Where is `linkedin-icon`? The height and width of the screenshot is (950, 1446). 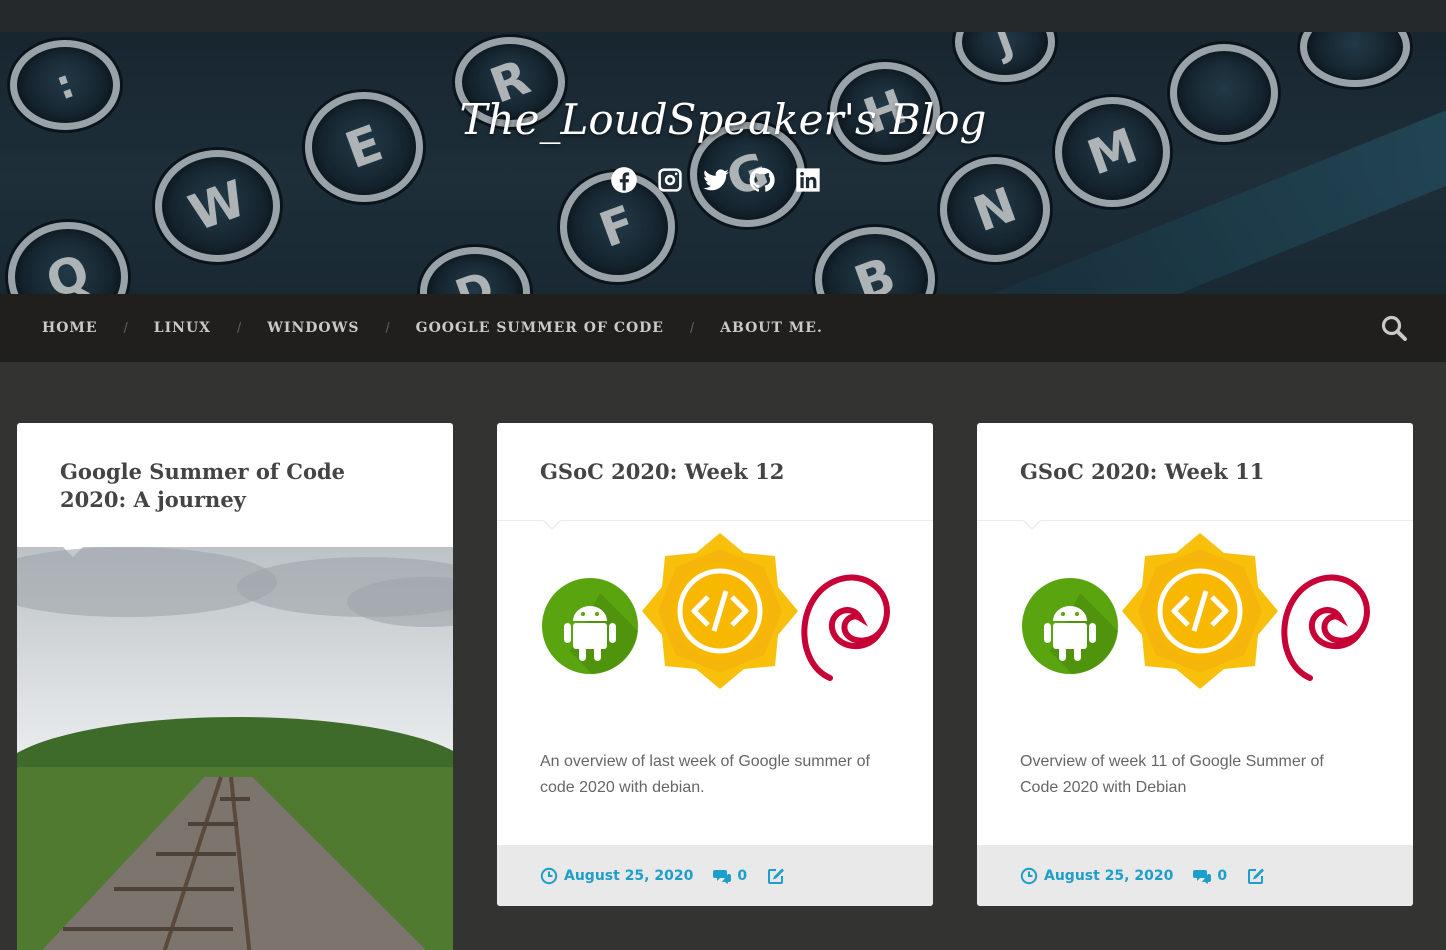 linkedin-icon is located at coordinates (808, 180).